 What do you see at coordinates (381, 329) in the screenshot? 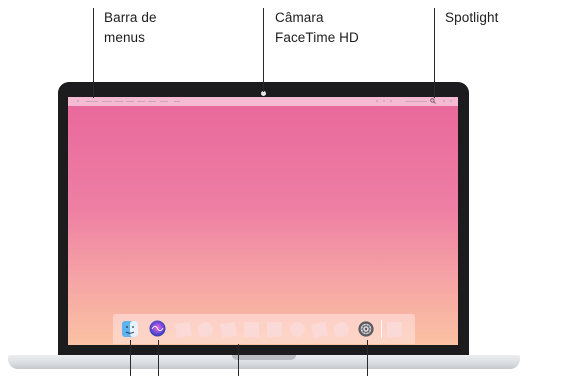
I see `dock-separator` at bounding box center [381, 329].